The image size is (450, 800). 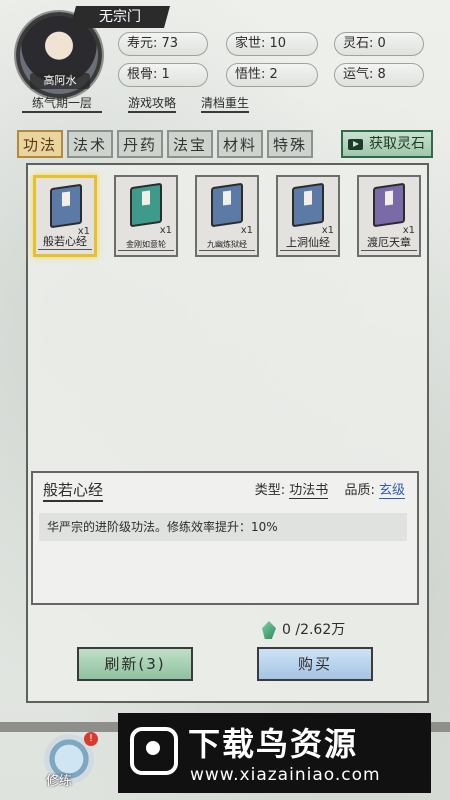 What do you see at coordinates (152, 103) in the screenshot?
I see `game-guide-link: 游戏攻略` at bounding box center [152, 103].